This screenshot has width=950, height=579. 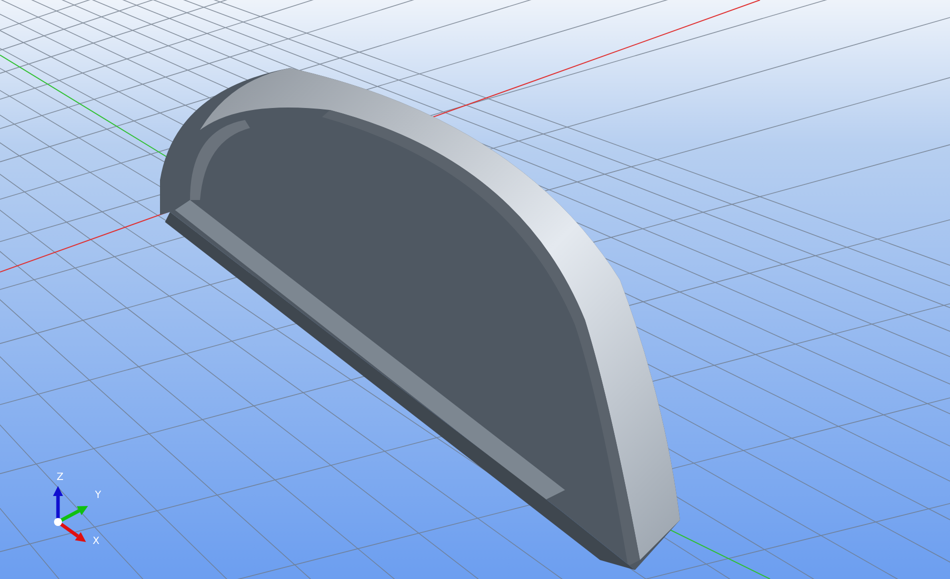 What do you see at coordinates (96, 541) in the screenshot?
I see `axis-label: X` at bounding box center [96, 541].